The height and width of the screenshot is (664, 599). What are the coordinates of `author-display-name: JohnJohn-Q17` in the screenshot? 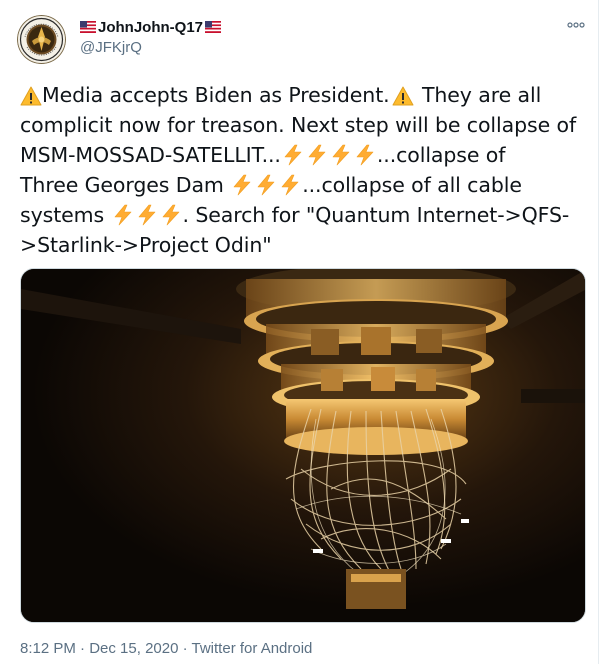 It's located at (151, 27).